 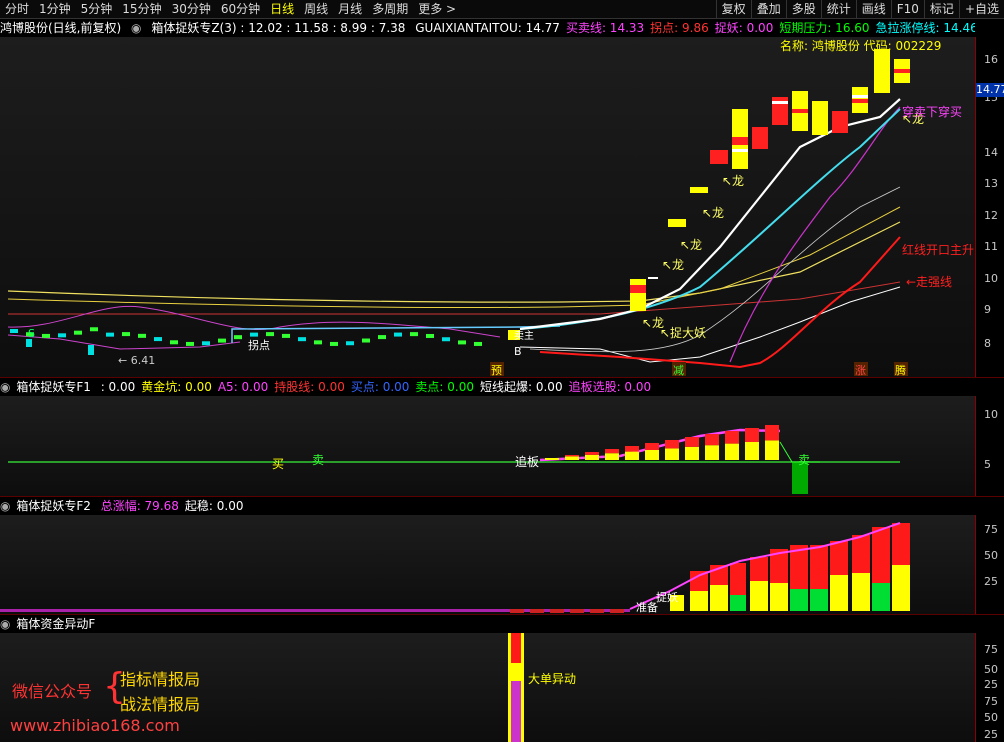 I want to click on period-tab-5: 60分钟, so click(x=240, y=9).